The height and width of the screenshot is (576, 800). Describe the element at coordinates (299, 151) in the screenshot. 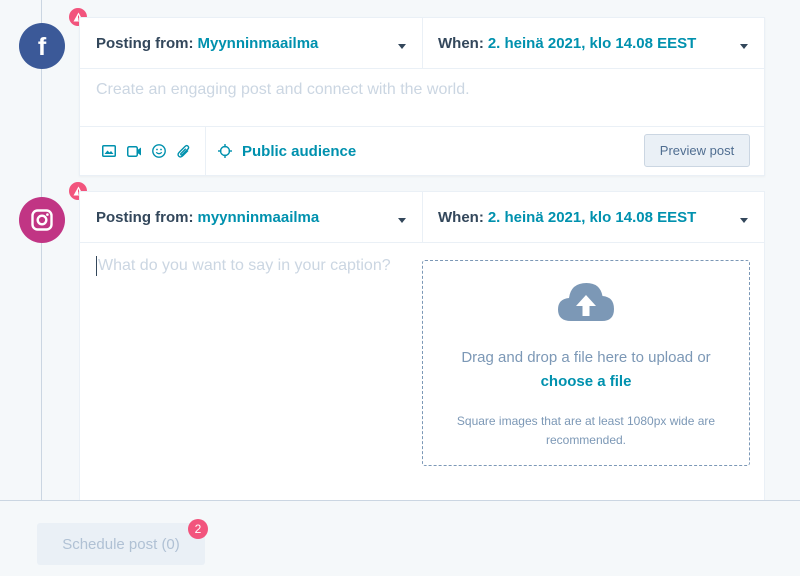

I see `audience-label: Public audience` at that location.